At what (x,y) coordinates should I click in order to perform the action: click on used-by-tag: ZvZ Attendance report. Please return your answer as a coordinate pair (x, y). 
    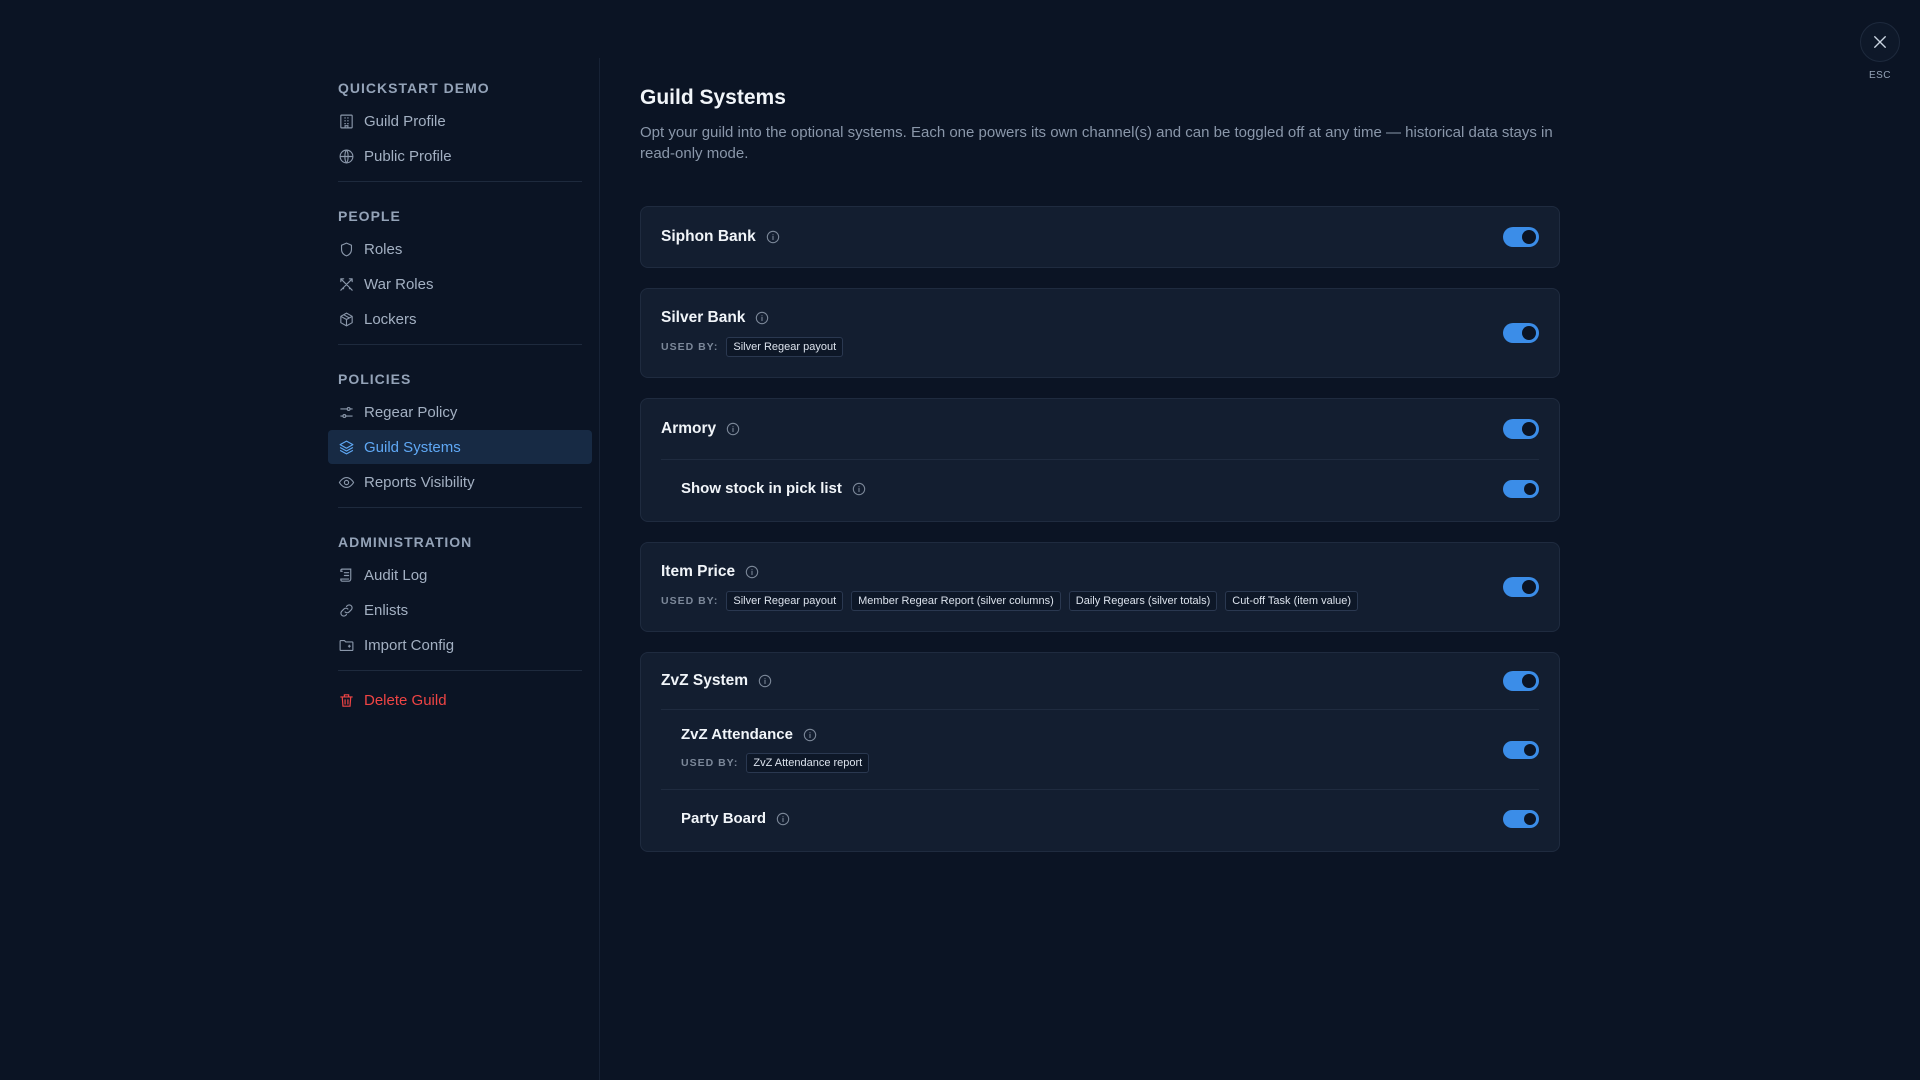
    Looking at the image, I should click on (808, 763).